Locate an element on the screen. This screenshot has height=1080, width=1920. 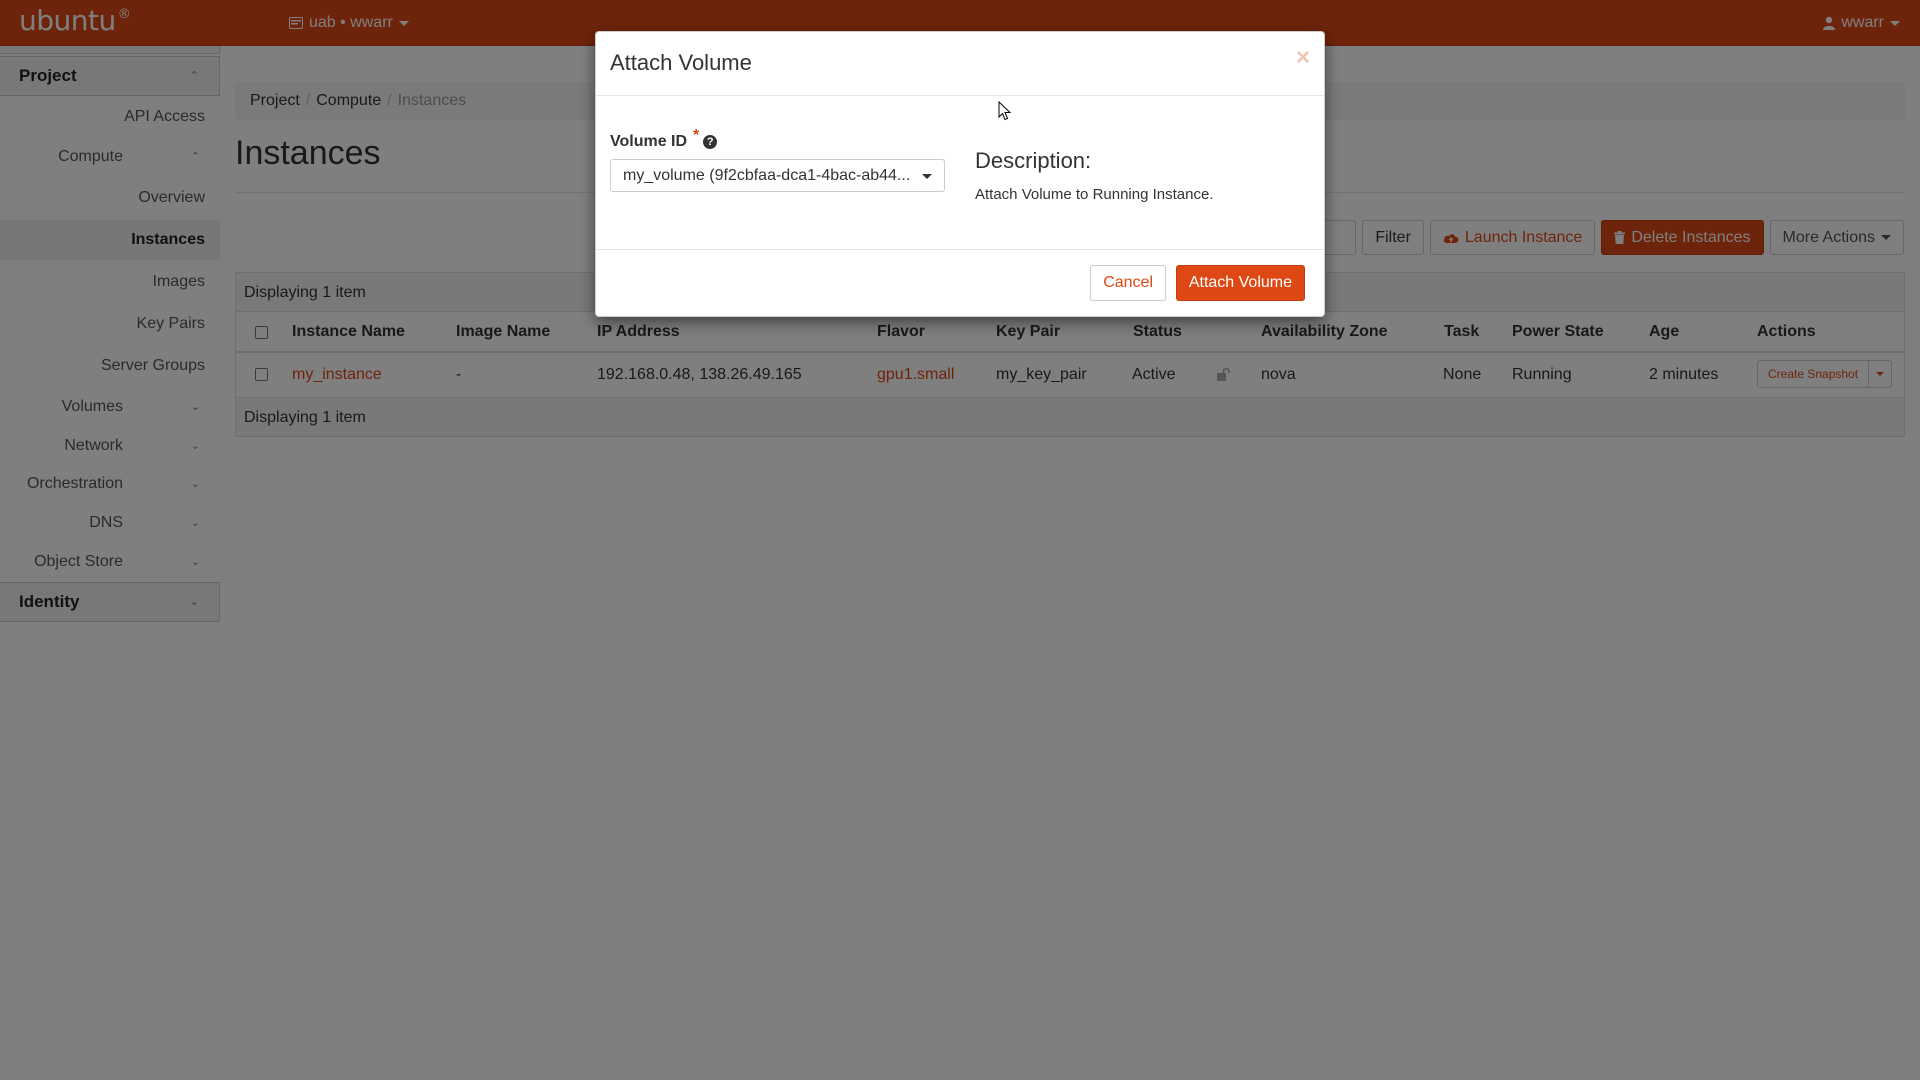
required-marker: * is located at coordinates (696, 135).